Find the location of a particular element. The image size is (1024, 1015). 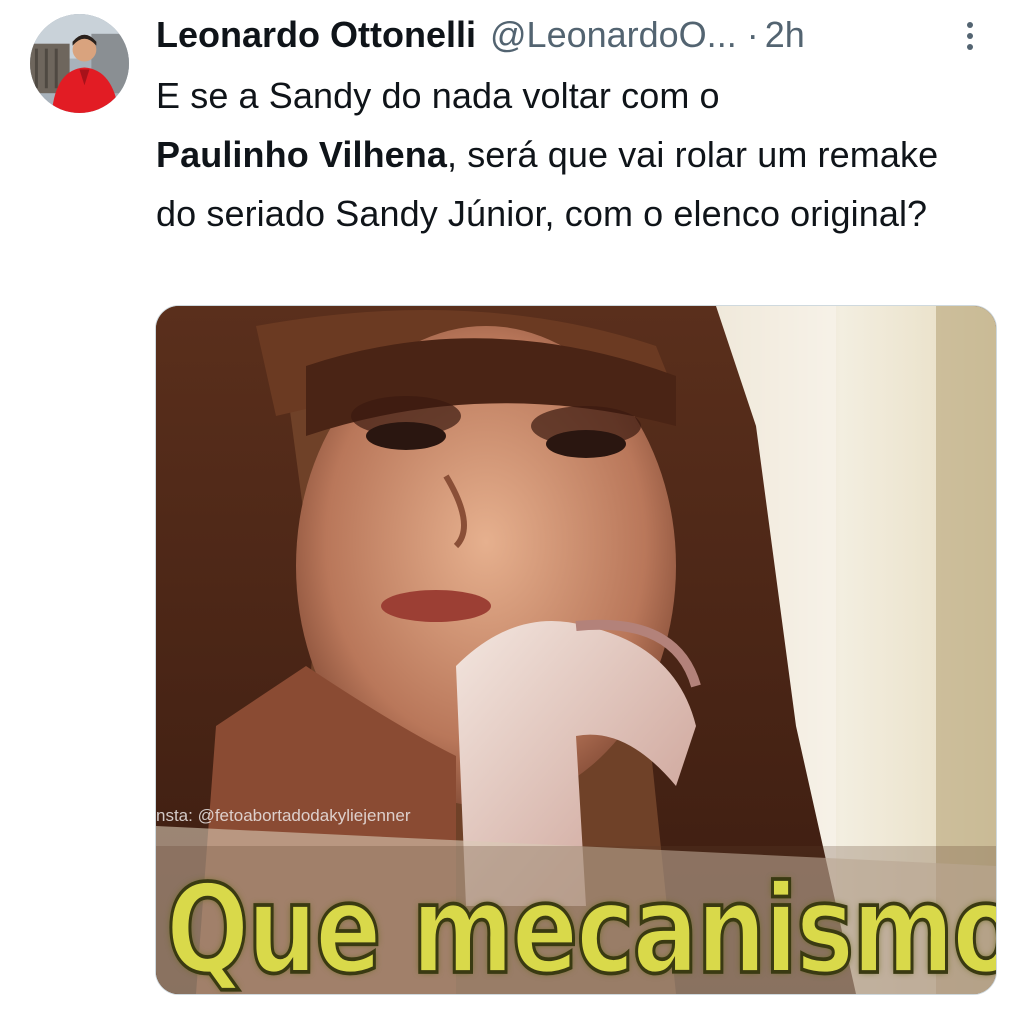

tweet-text-mention: Paulinho Vilhena is located at coordinates (301, 154).